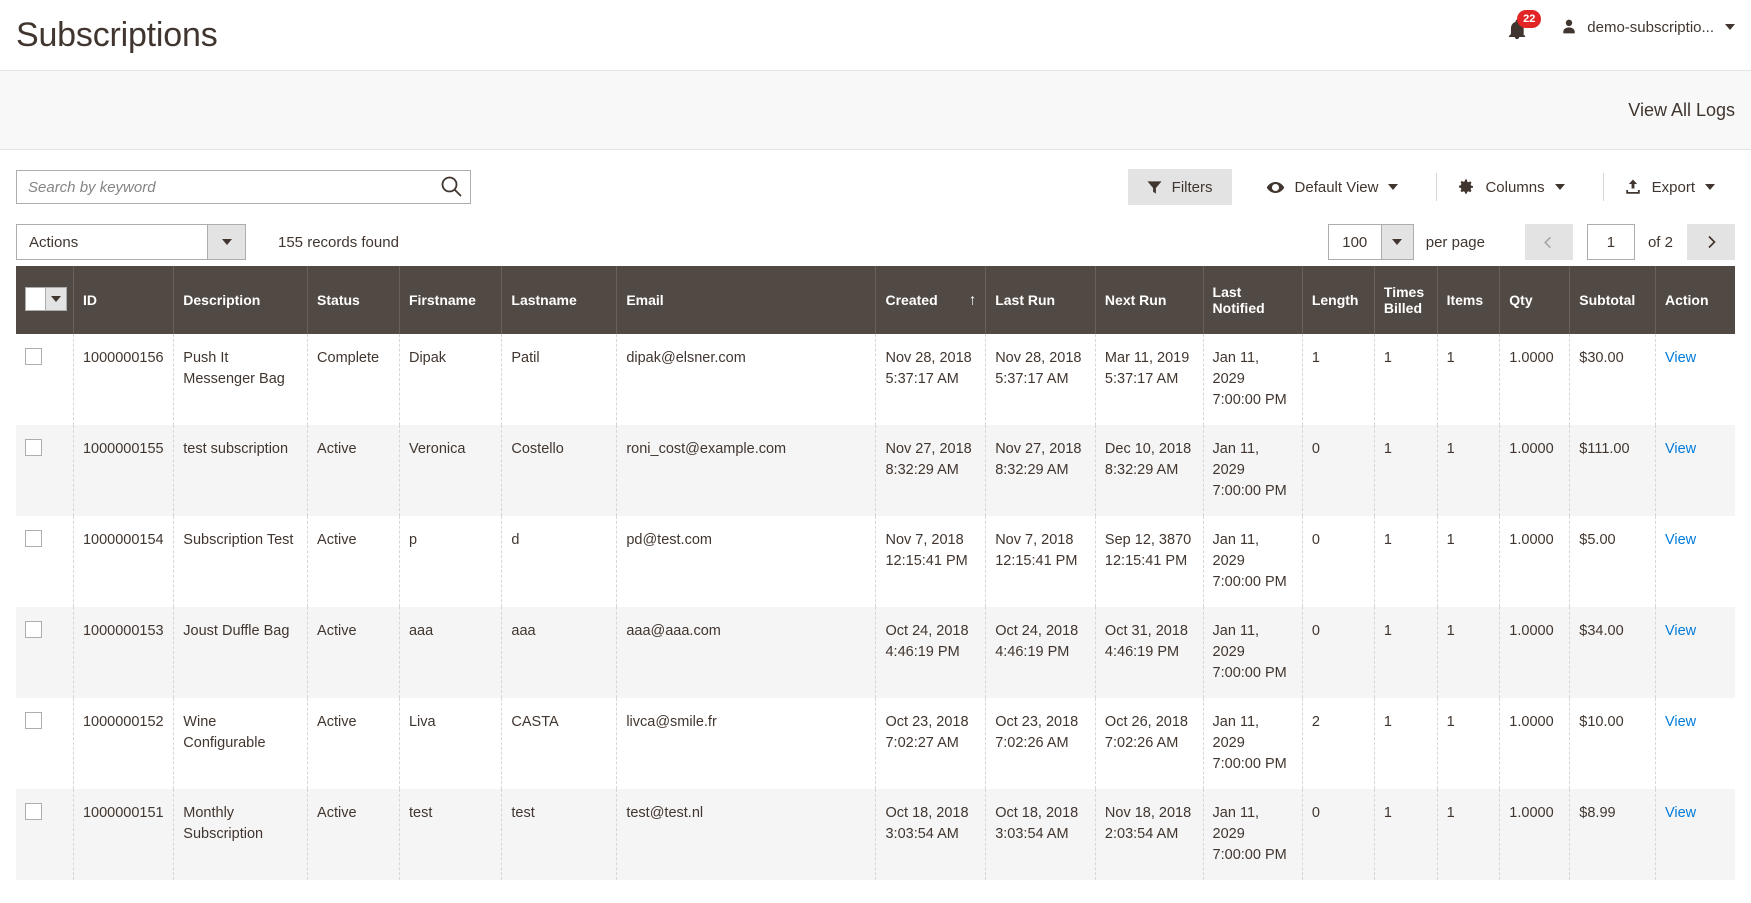 The height and width of the screenshot is (903, 1751). Describe the element at coordinates (1469, 300) in the screenshot. I see `column-header-items: Items` at that location.